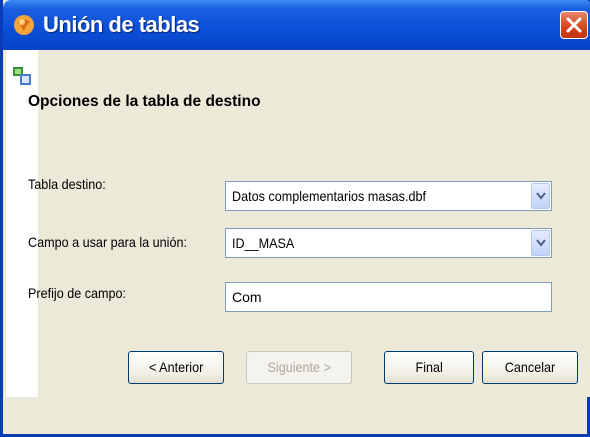 This screenshot has height=437, width=590. What do you see at coordinates (388, 243) in the screenshot?
I see `campo-union-select: ID__MASA` at bounding box center [388, 243].